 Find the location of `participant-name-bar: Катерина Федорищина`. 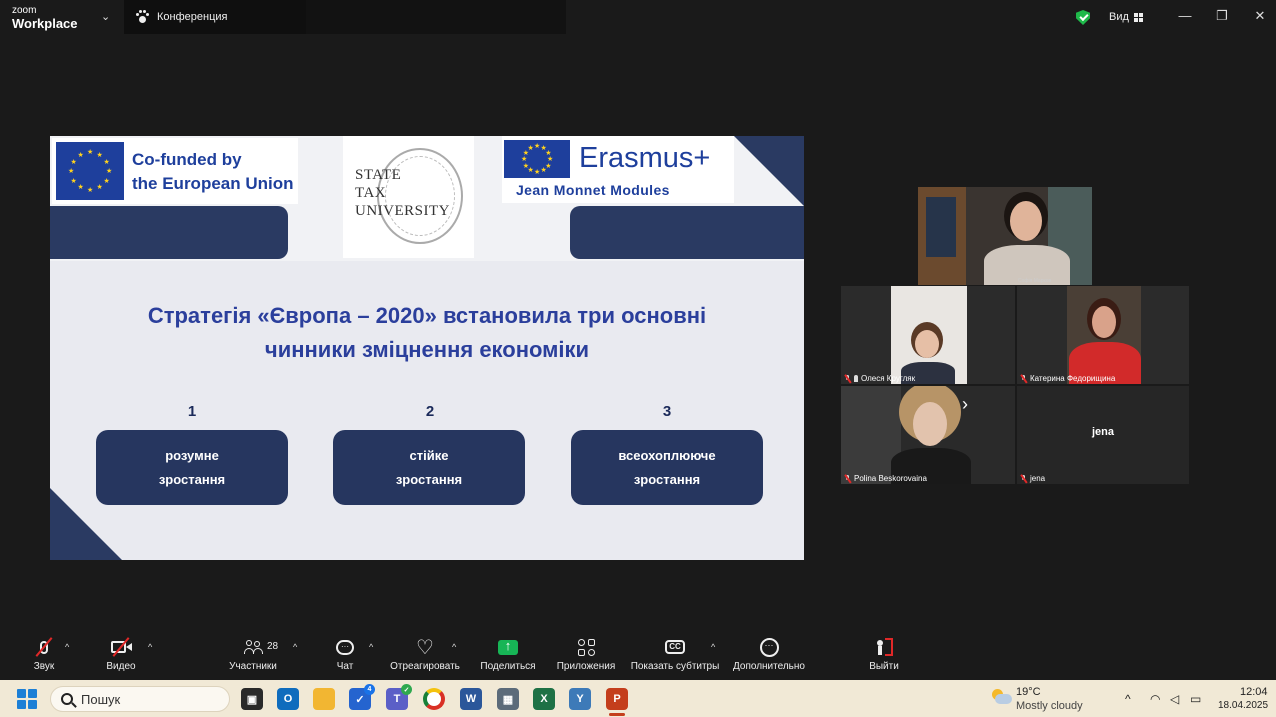

participant-name-bar: Катерина Федорищина is located at coordinates (1067, 378).